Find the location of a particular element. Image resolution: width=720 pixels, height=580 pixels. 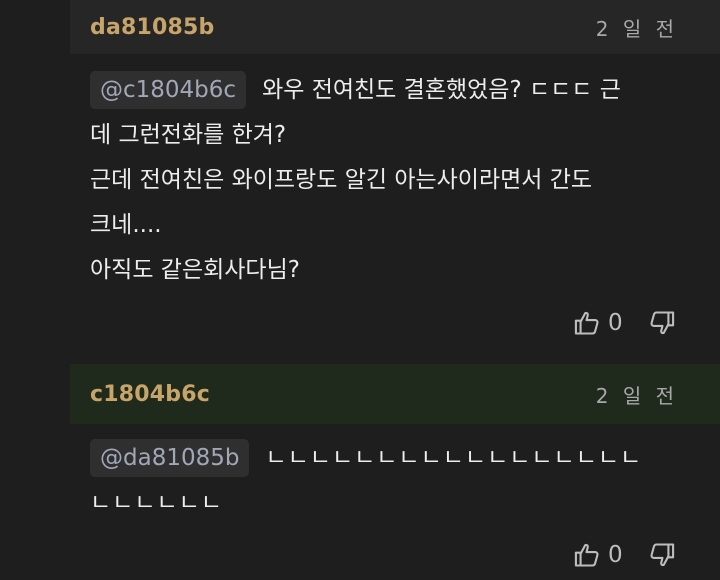

comment-text: ㄴㄴㄴㄴㄴㄴ is located at coordinates (156, 503).